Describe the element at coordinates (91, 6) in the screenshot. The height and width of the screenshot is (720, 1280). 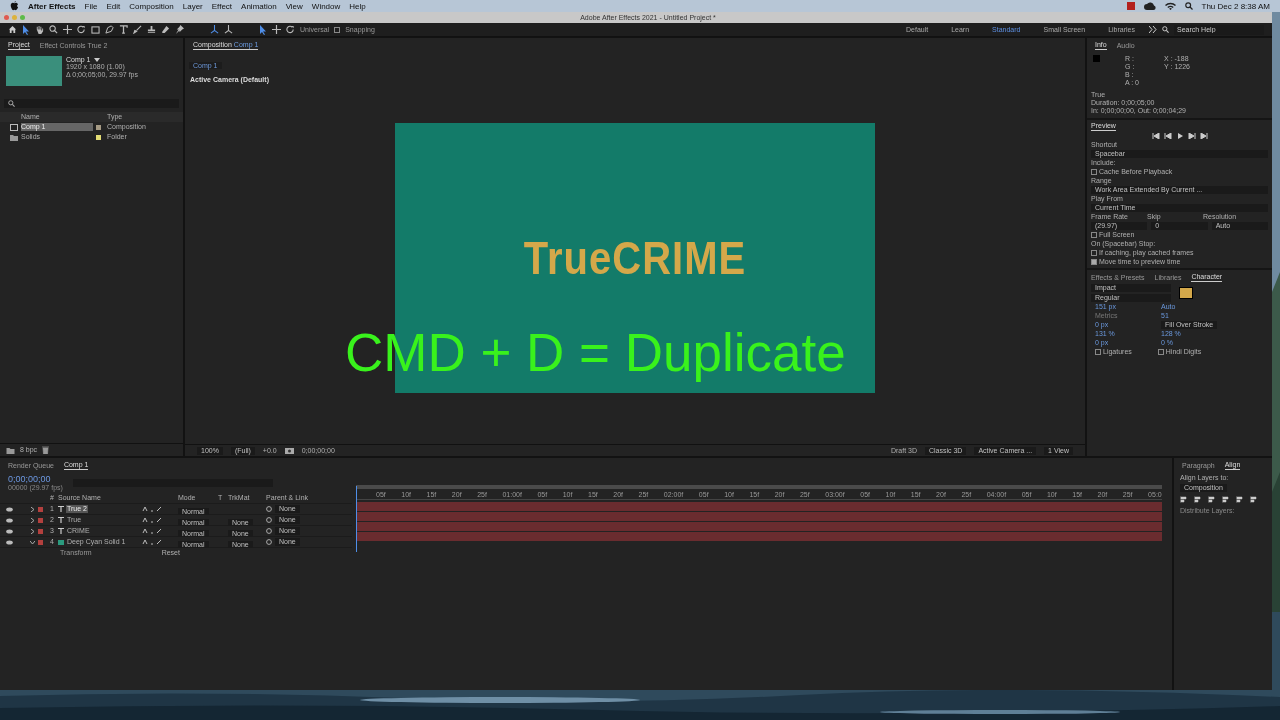
I see `menu-item: File` at that location.